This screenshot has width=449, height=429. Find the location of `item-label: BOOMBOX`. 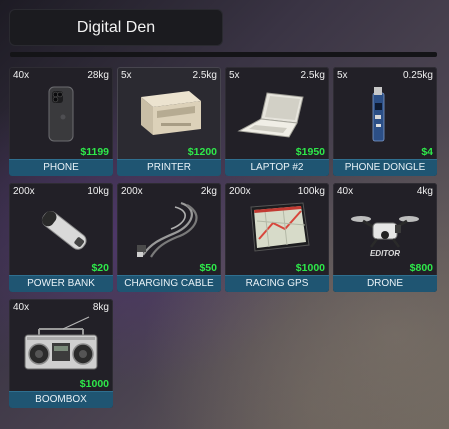

item-label: BOOMBOX is located at coordinates (61, 399).